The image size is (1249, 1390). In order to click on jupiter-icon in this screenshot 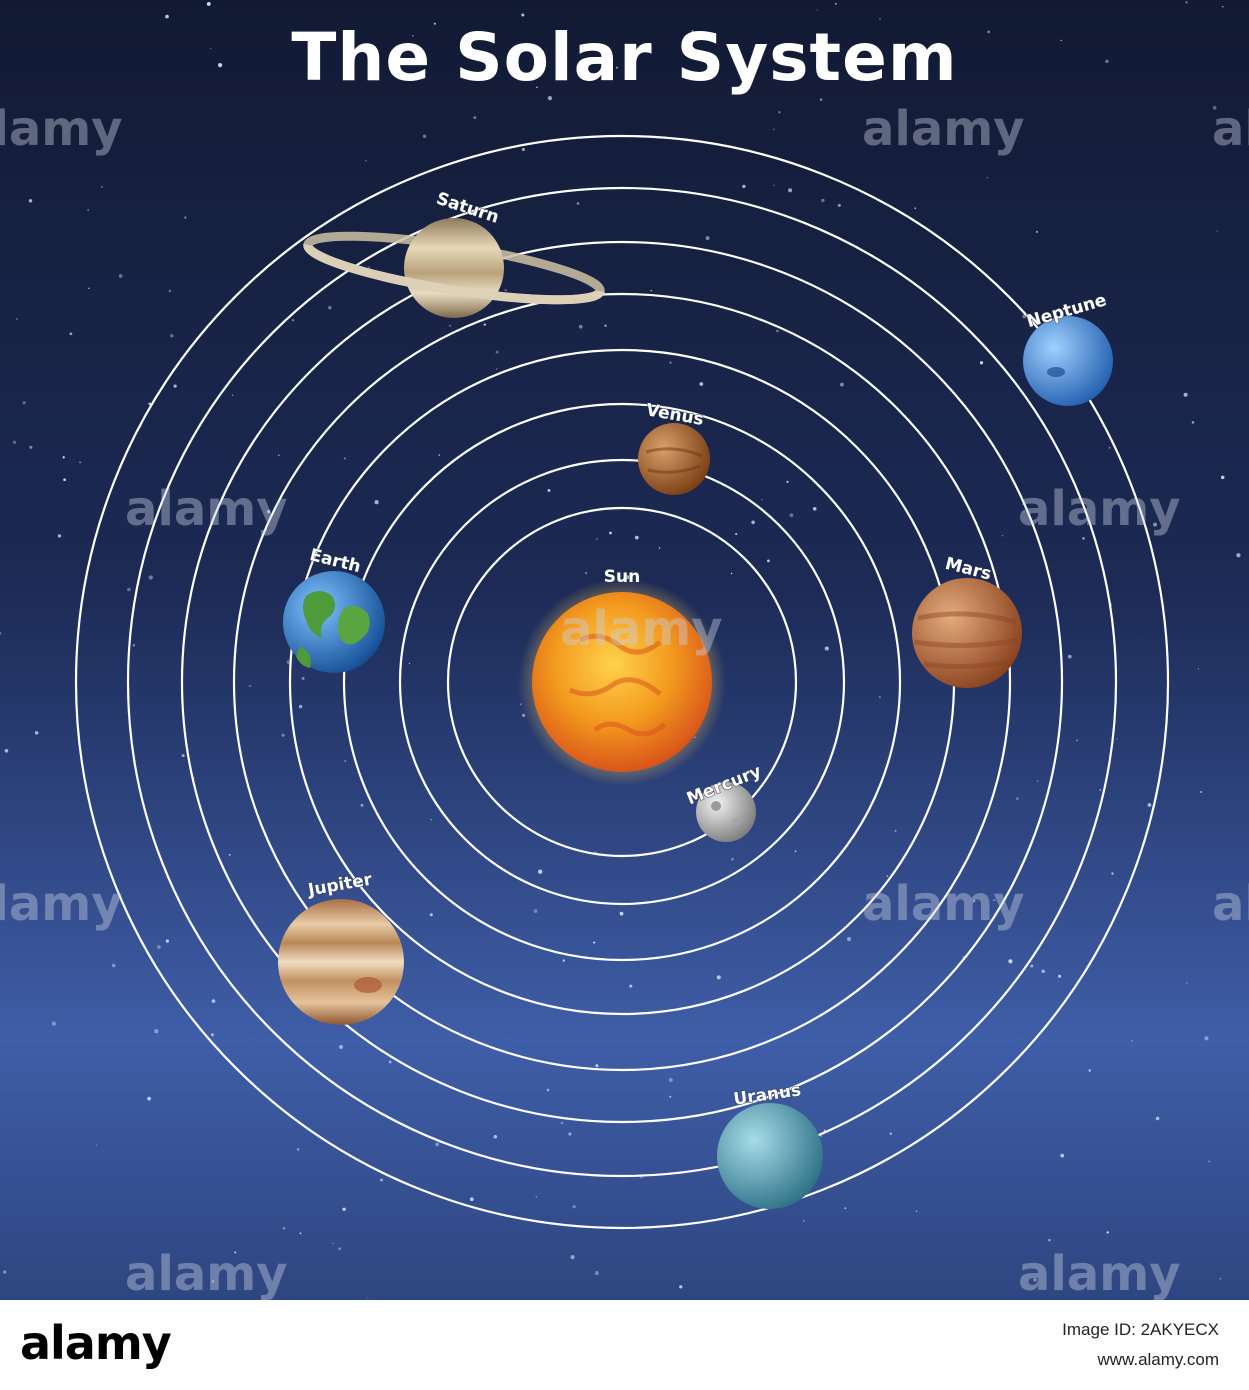, I will do `click(341, 962)`.